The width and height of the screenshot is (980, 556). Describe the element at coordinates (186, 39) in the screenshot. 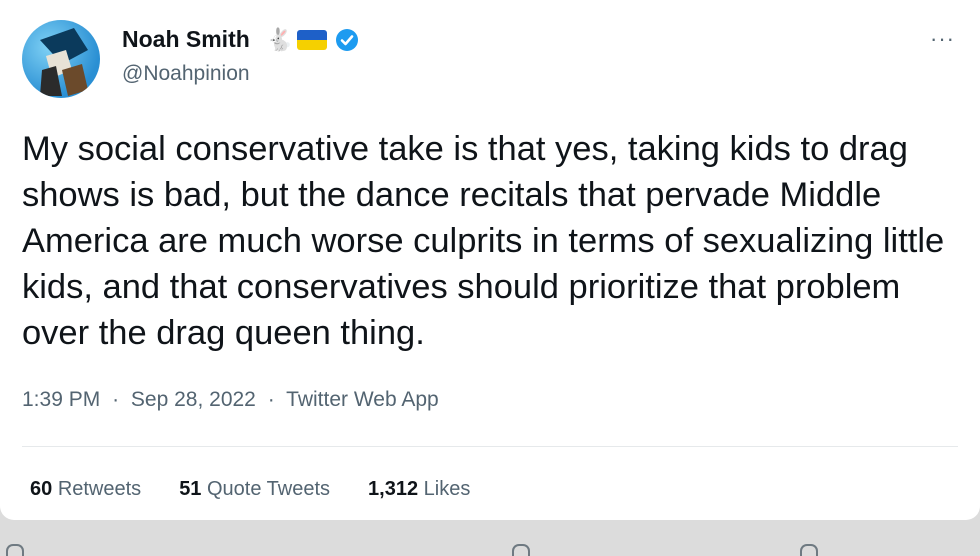

I see `author-name: Noah Smith` at that location.